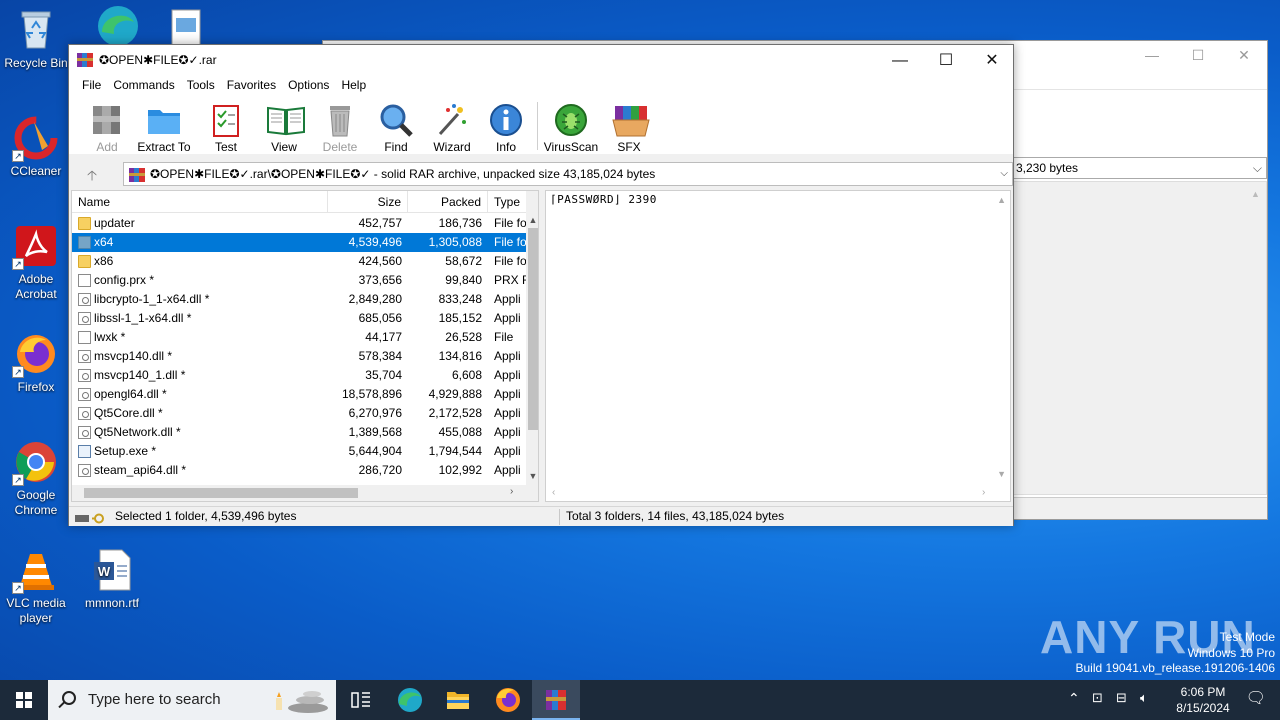  Describe the element at coordinates (299, 242) in the screenshot. I see `file-row: x64 4,539,496 1,305,088 File fo` at that location.